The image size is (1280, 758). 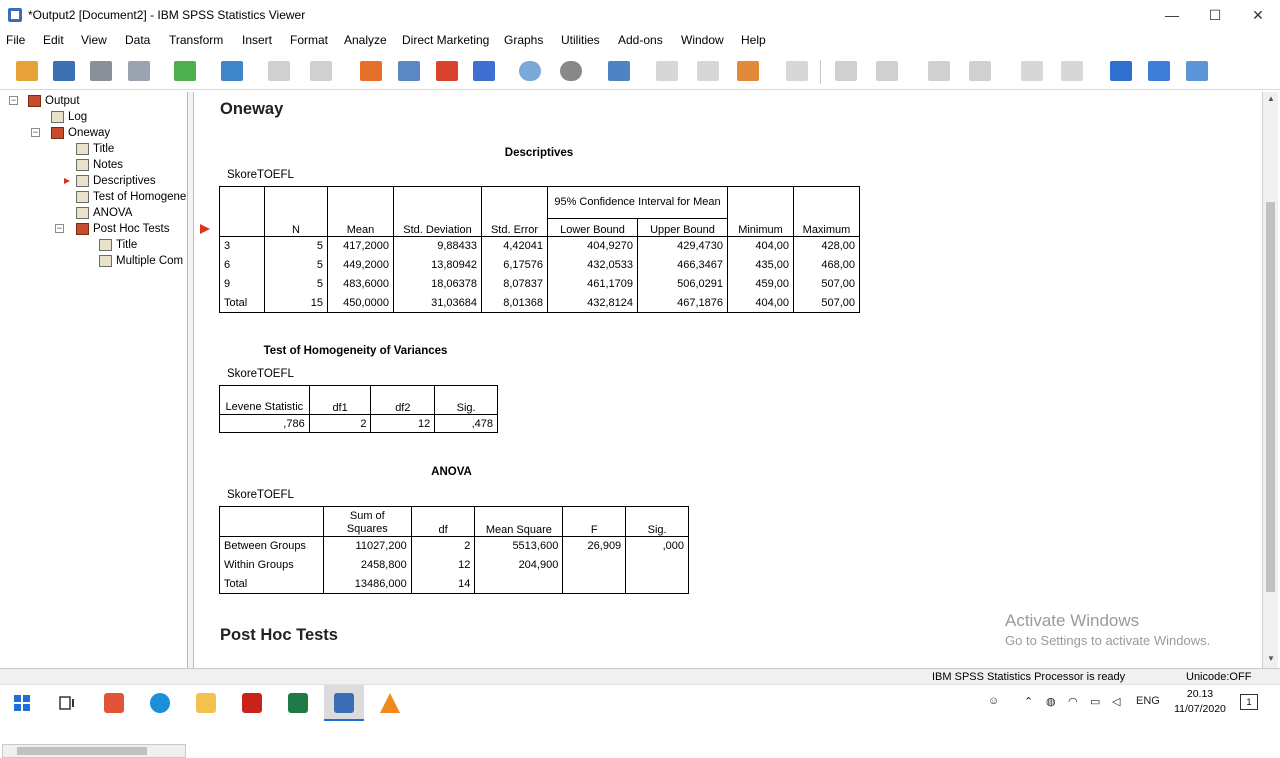 What do you see at coordinates (139, 71) in the screenshot?
I see `print-preview-icon` at bounding box center [139, 71].